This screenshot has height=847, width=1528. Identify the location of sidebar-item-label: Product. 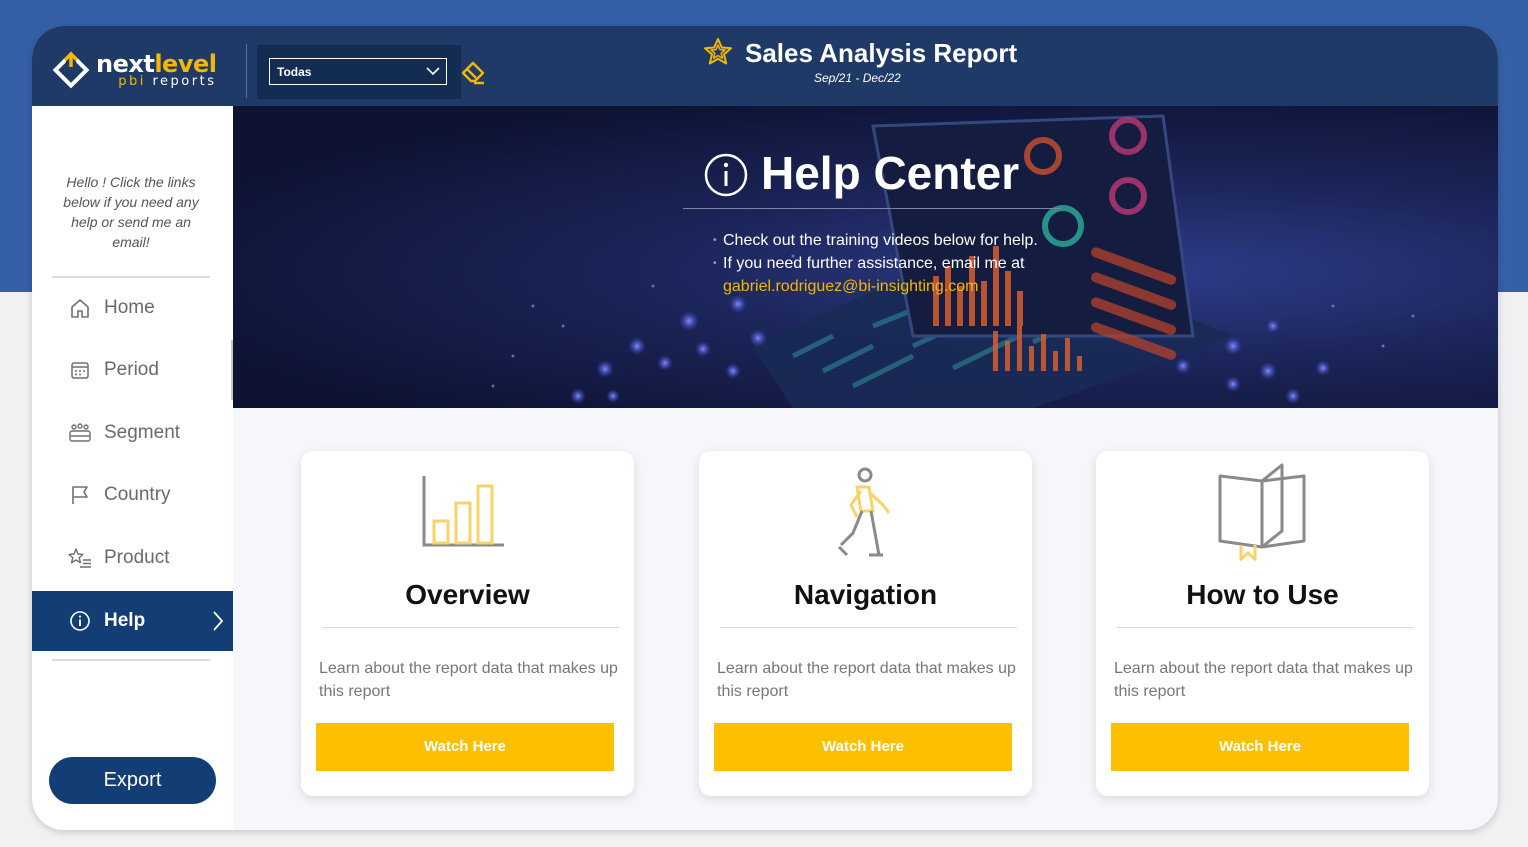
(137, 557).